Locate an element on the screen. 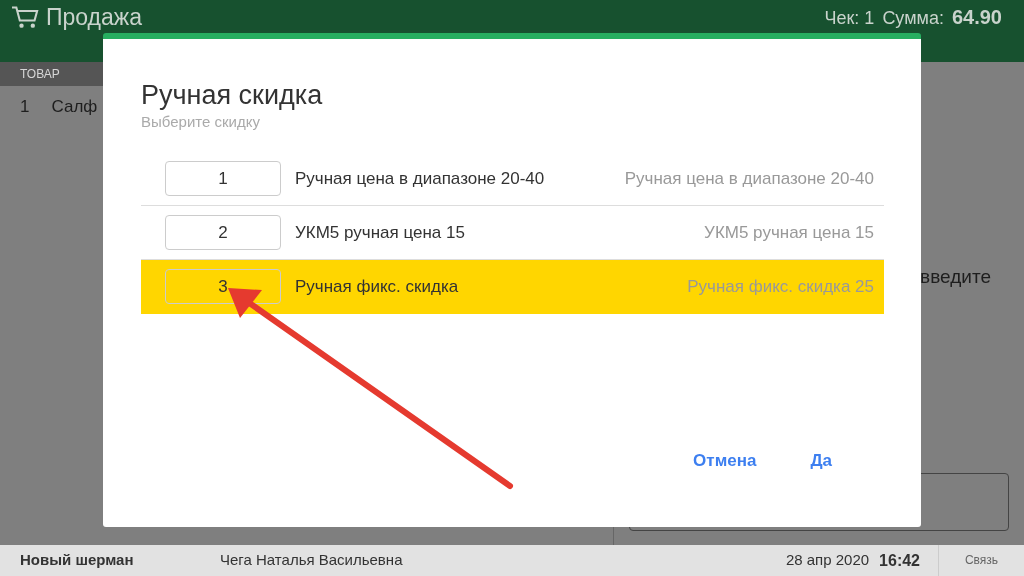 The image size is (1024, 576). column-header: ТОВАР is located at coordinates (40, 74).